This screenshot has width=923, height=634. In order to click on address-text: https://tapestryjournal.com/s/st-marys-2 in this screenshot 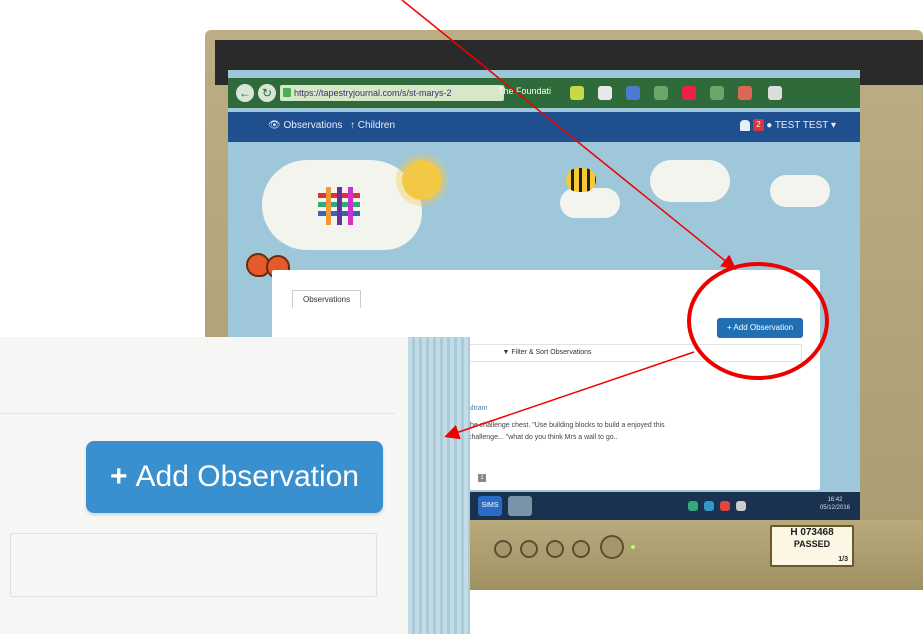, I will do `click(373, 93)`.